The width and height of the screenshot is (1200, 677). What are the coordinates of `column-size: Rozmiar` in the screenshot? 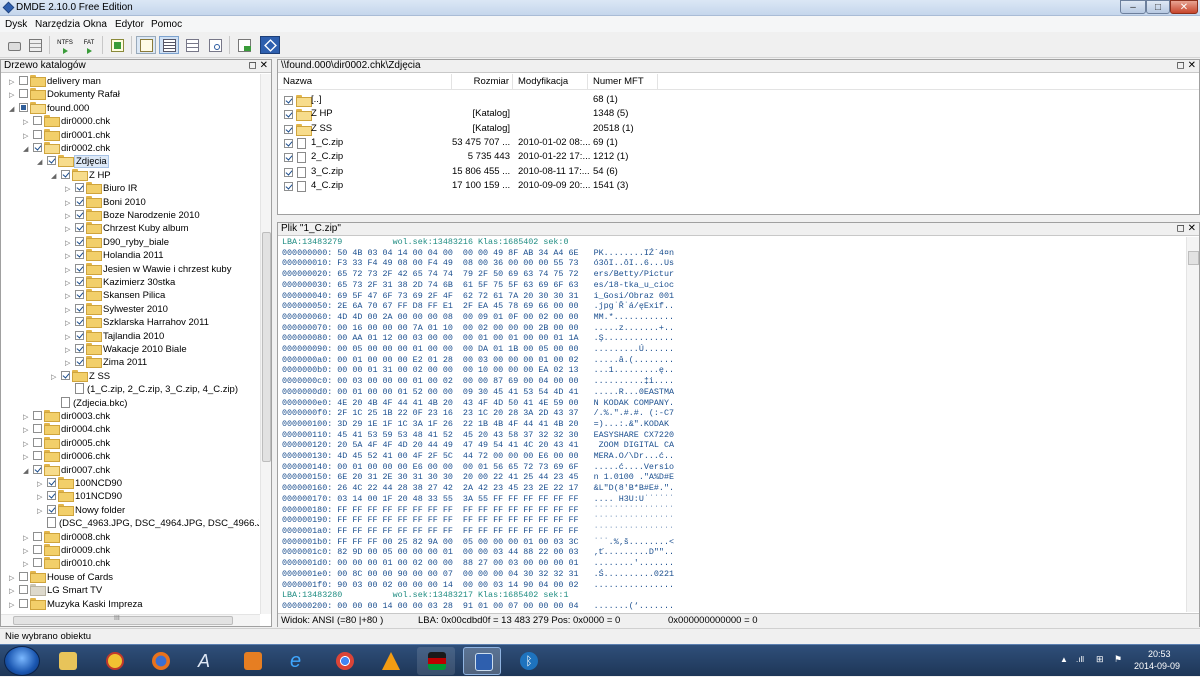 It's located at (482, 82).